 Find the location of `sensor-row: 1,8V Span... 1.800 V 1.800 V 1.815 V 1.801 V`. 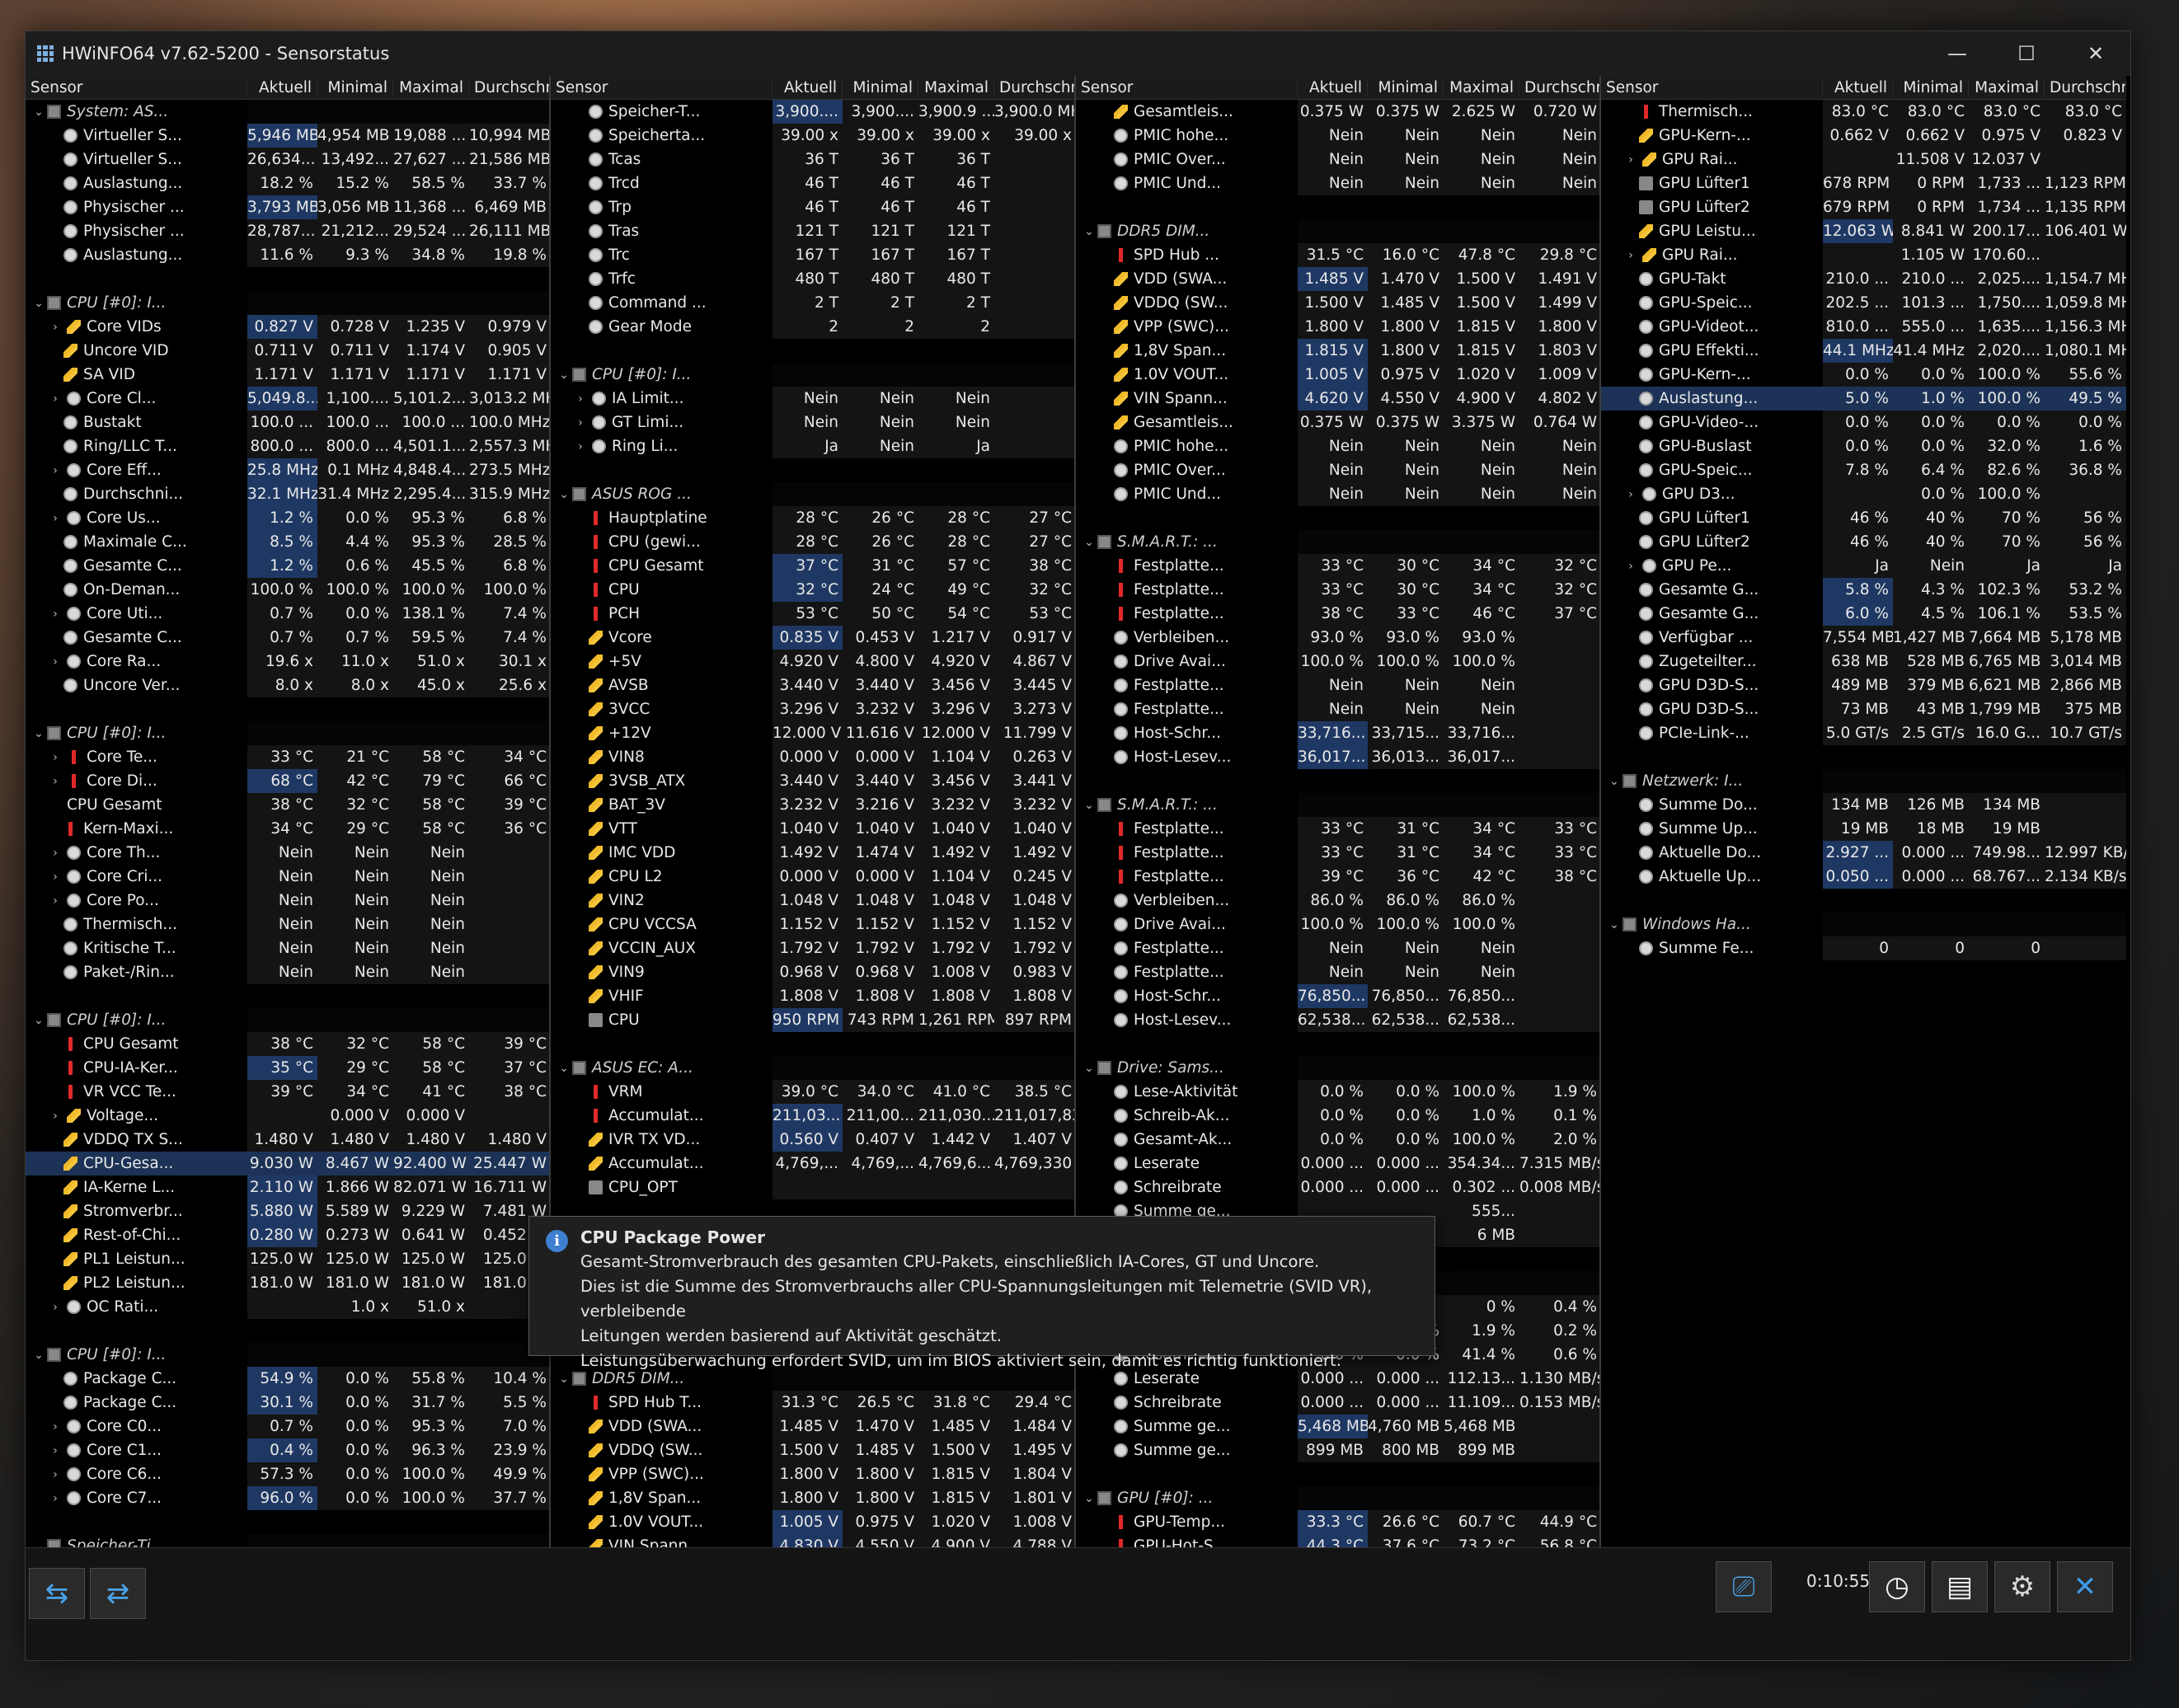

sensor-row: 1,8V Span... 1.800 V 1.800 V 1.815 V 1.801 V is located at coordinates (813, 1498).